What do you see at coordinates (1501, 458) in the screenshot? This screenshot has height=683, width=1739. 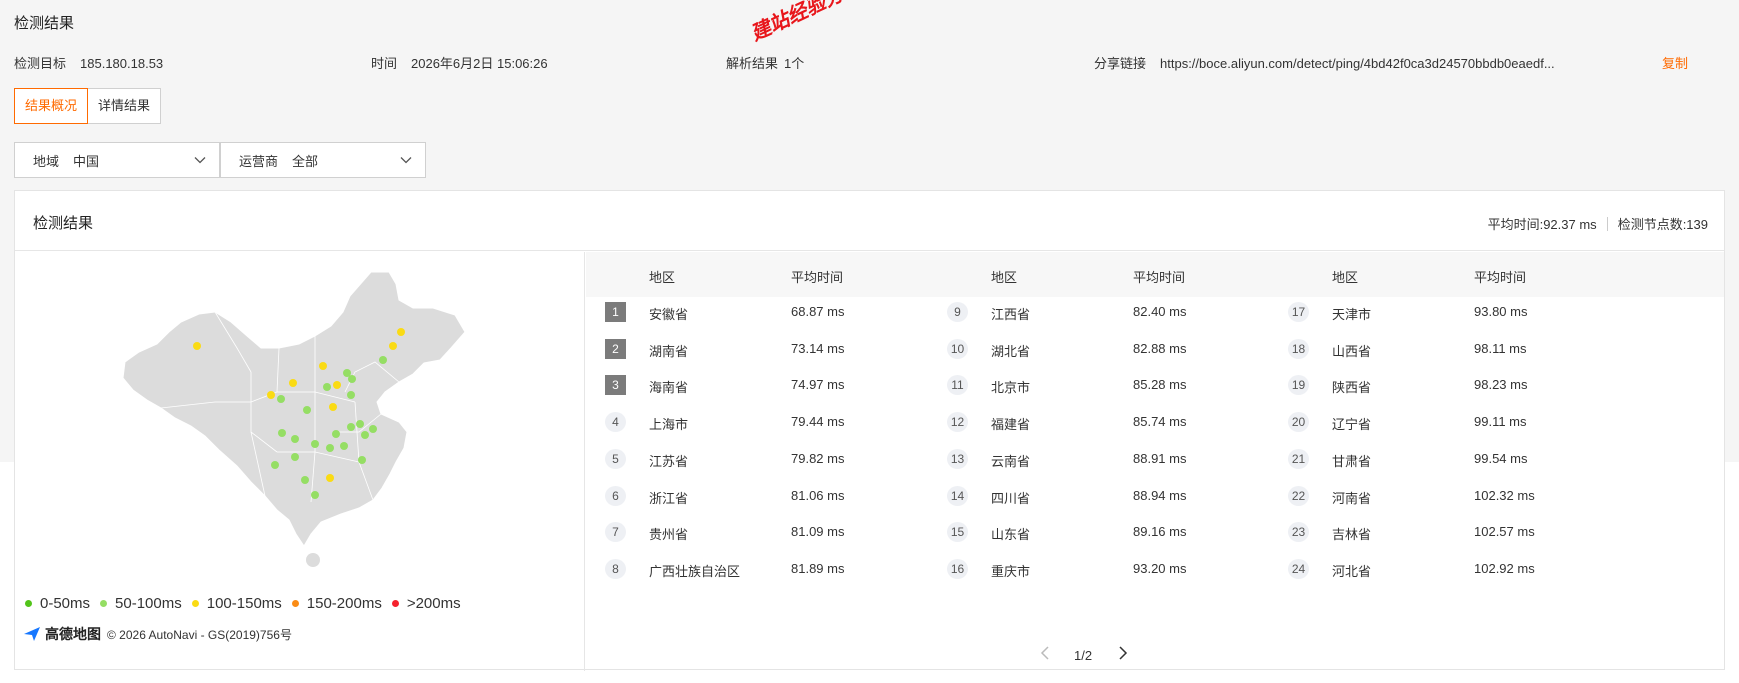 I see `avg-time-value: 99.54 ms` at bounding box center [1501, 458].